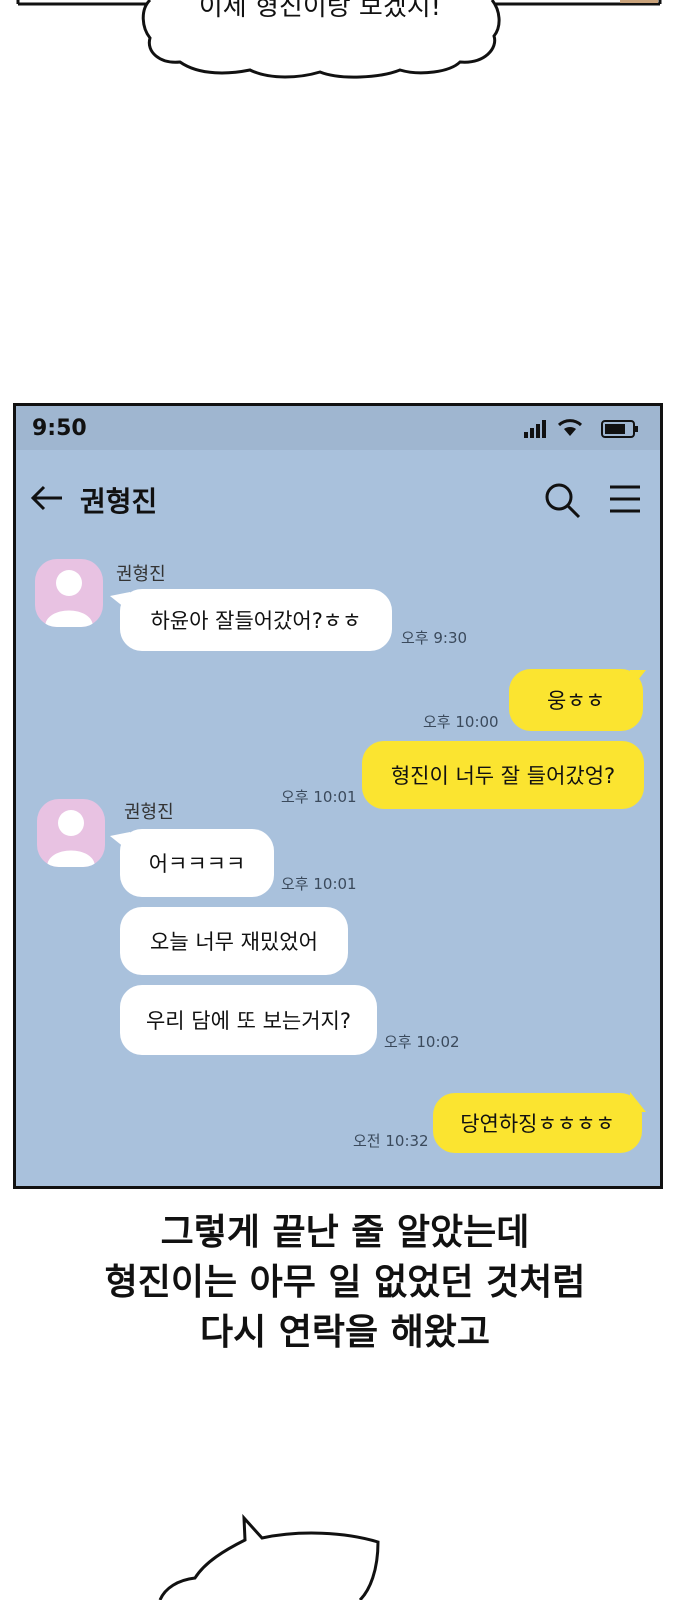 The image size is (690, 1600). What do you see at coordinates (338, 428) in the screenshot?
I see `status-bar: 9:50` at bounding box center [338, 428].